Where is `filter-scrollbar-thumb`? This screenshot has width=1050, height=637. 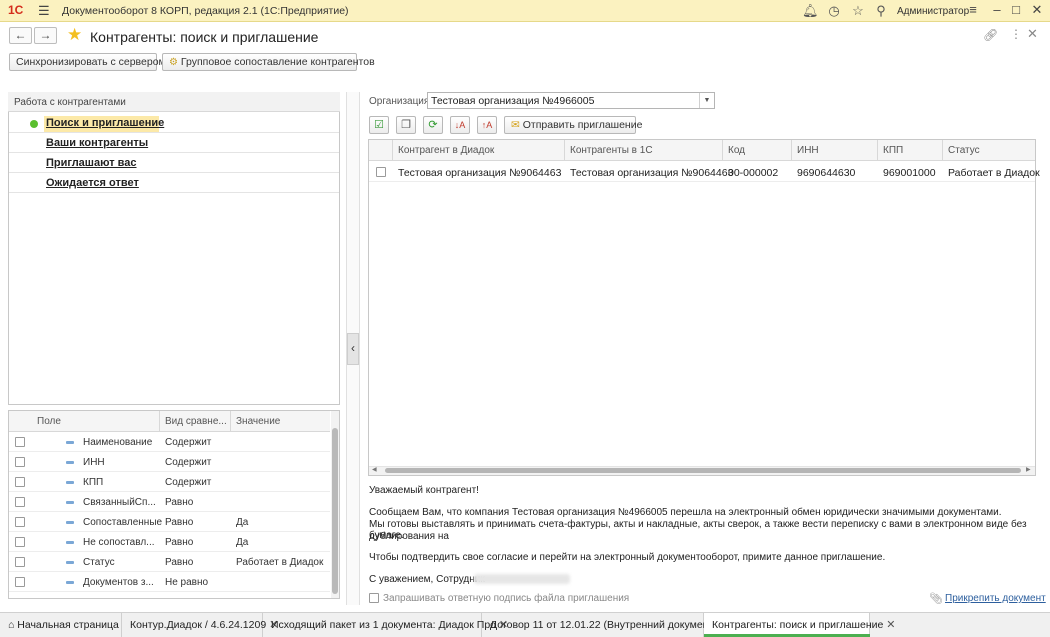 filter-scrollbar-thumb is located at coordinates (335, 511).